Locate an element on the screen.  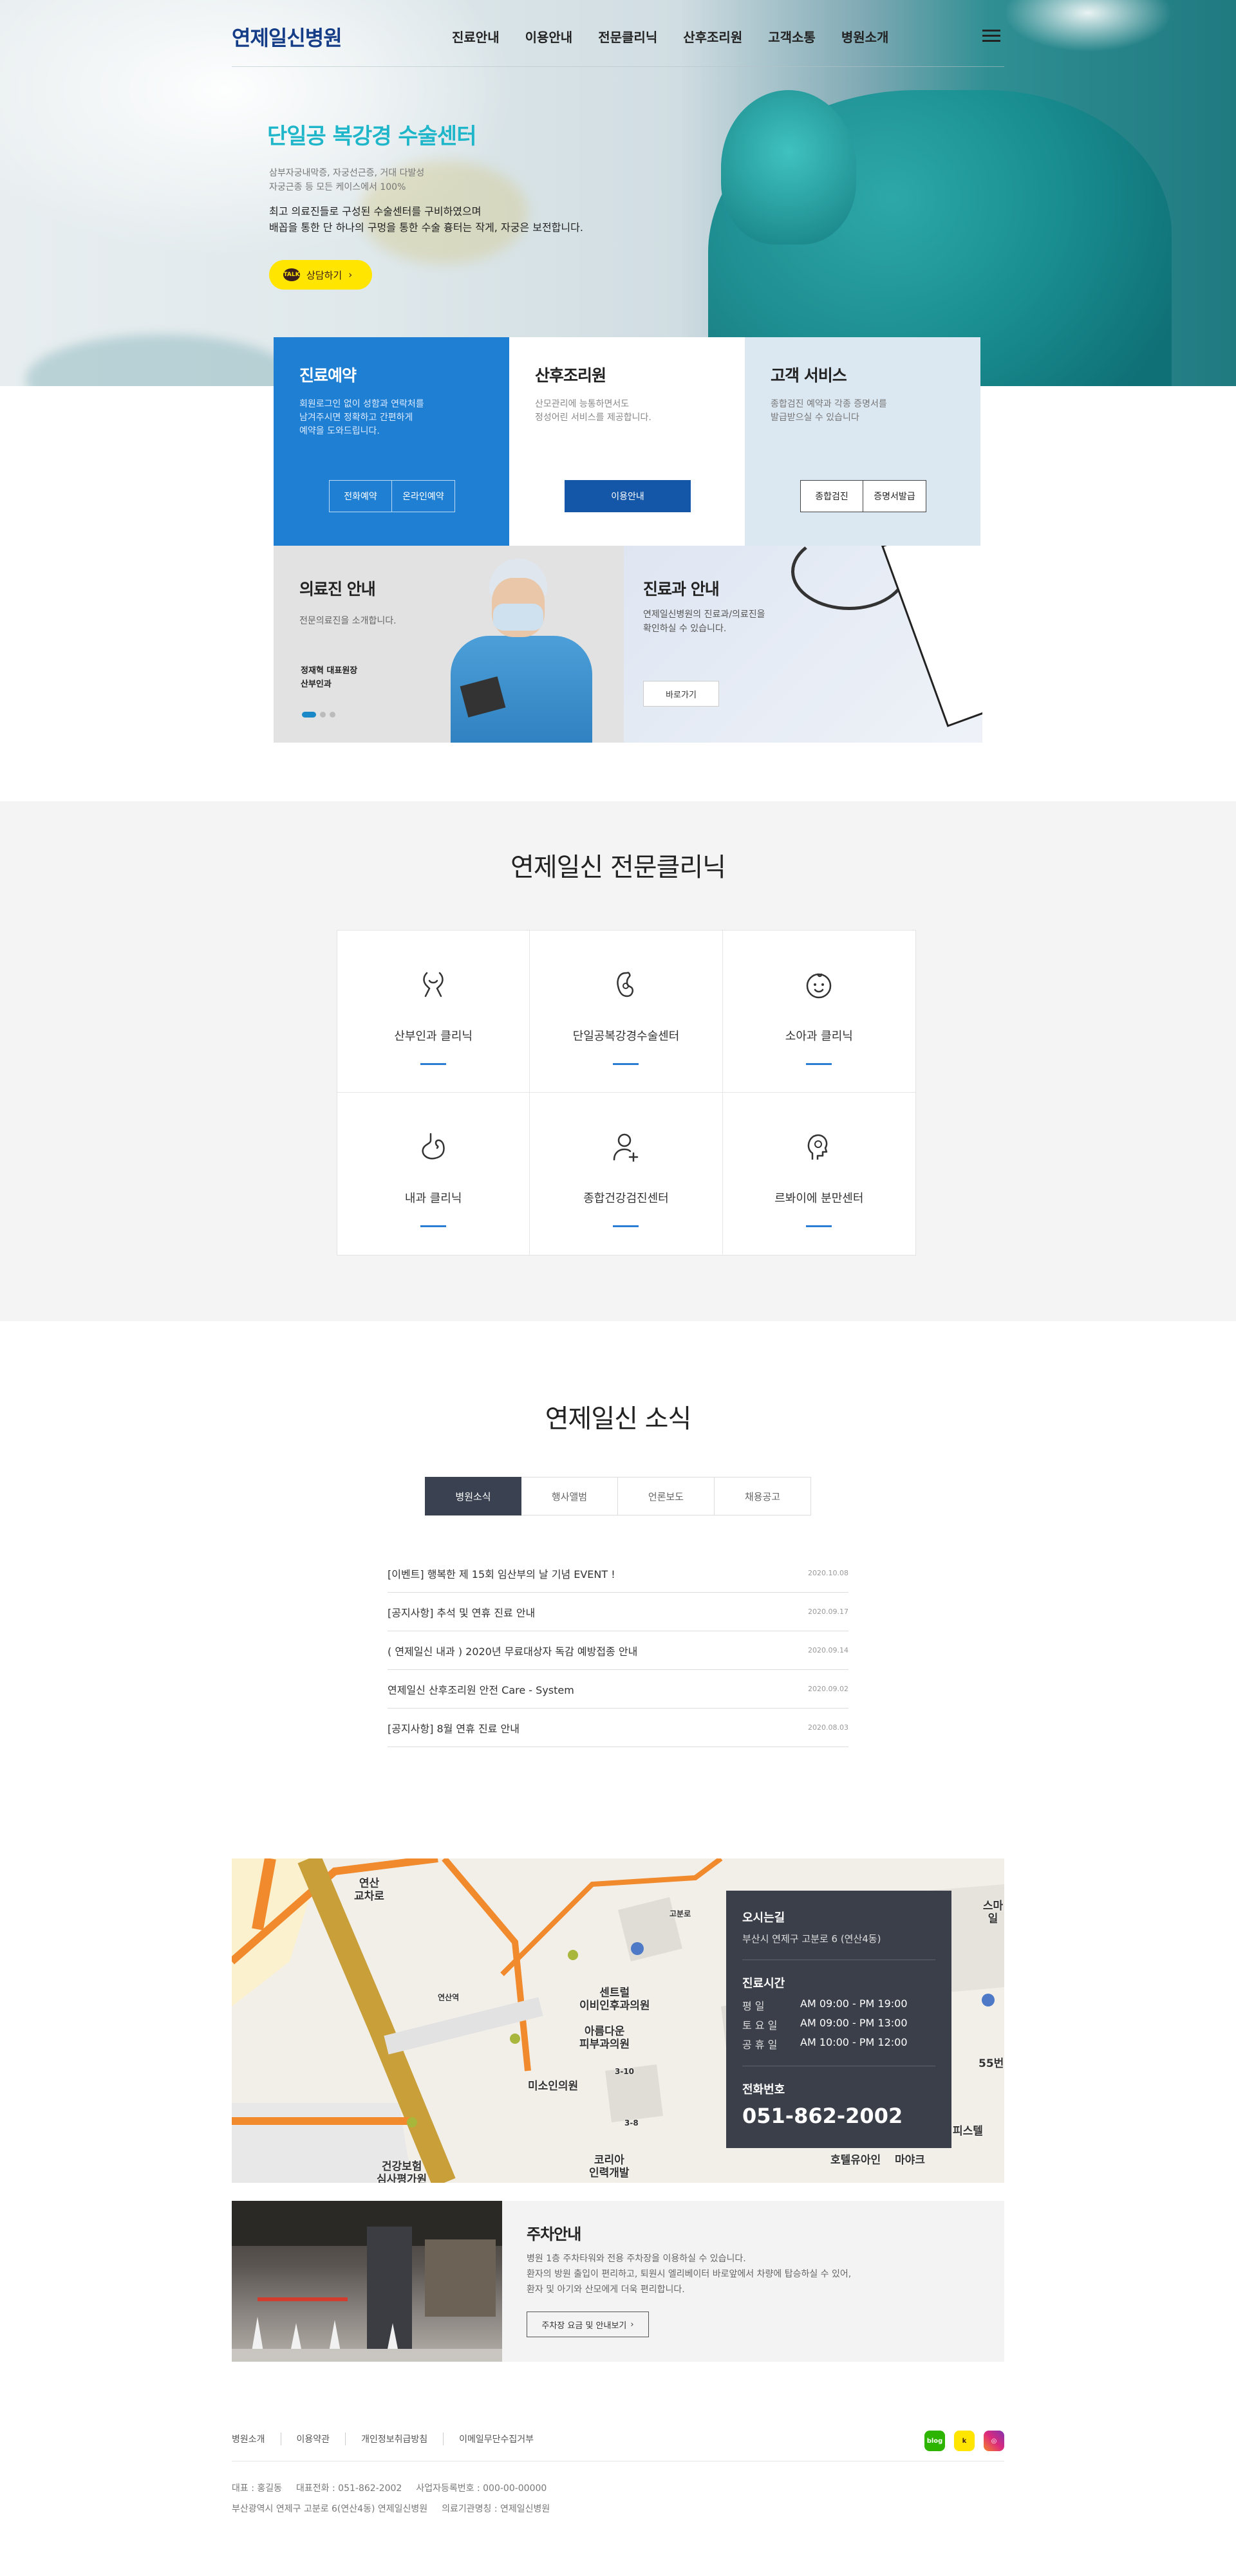
clinic-label: 산부인과 클리닉 is located at coordinates (433, 1036).